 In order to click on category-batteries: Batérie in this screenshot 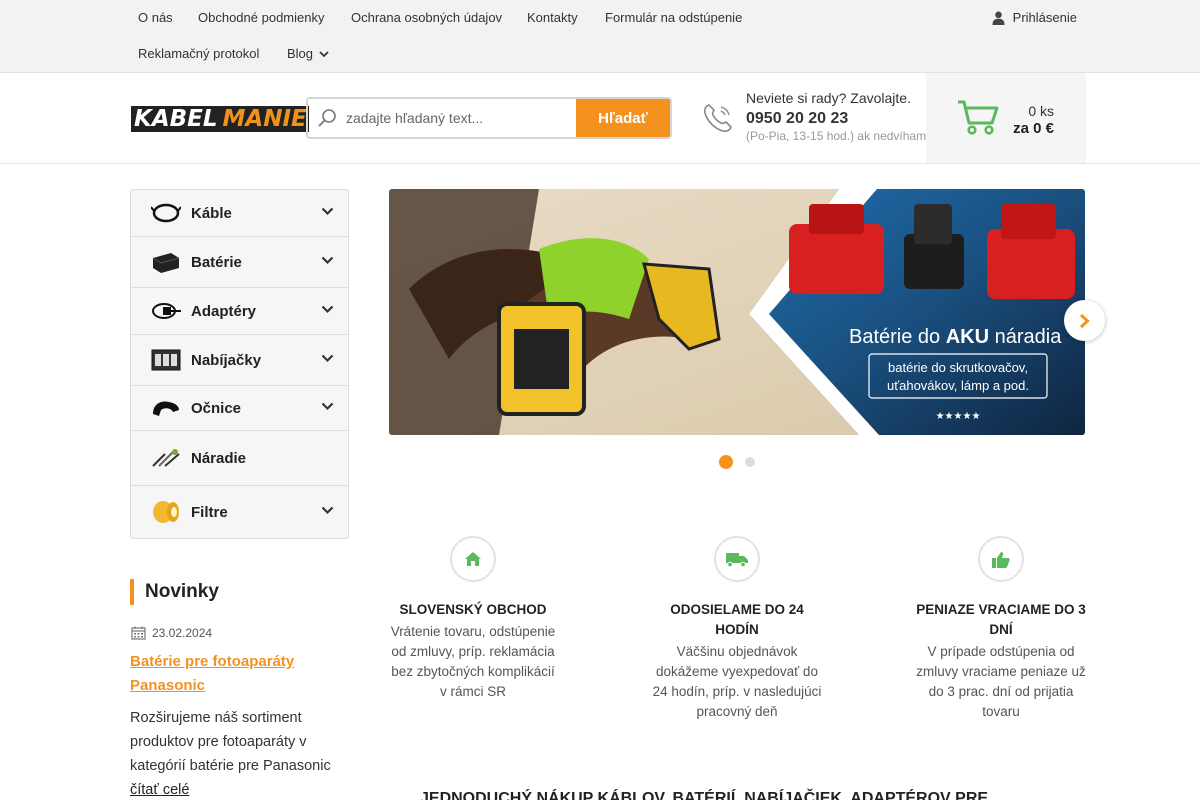, I will do `click(239, 262)`.